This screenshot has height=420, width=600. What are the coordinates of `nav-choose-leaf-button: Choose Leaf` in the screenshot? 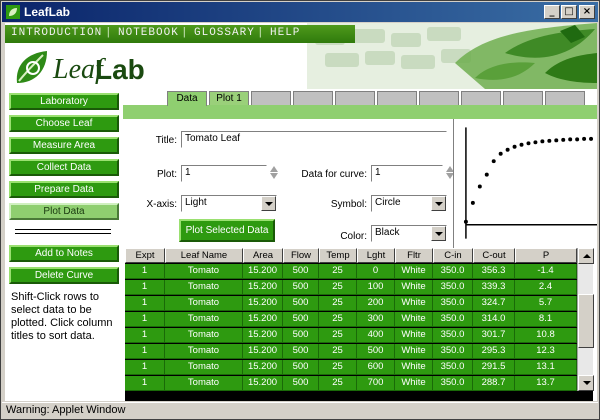 It's located at (64, 123).